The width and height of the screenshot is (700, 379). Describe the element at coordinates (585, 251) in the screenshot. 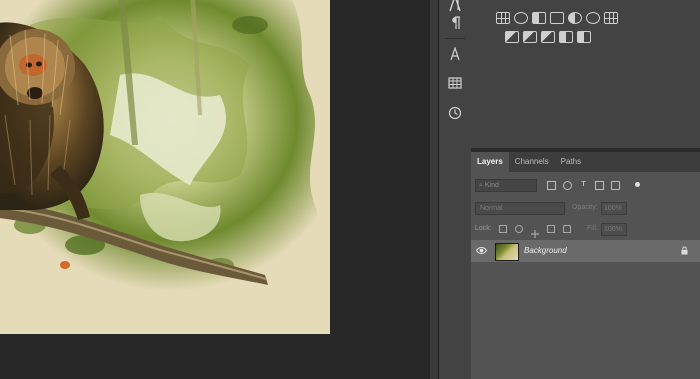

I see `layer-row-background: Background` at that location.